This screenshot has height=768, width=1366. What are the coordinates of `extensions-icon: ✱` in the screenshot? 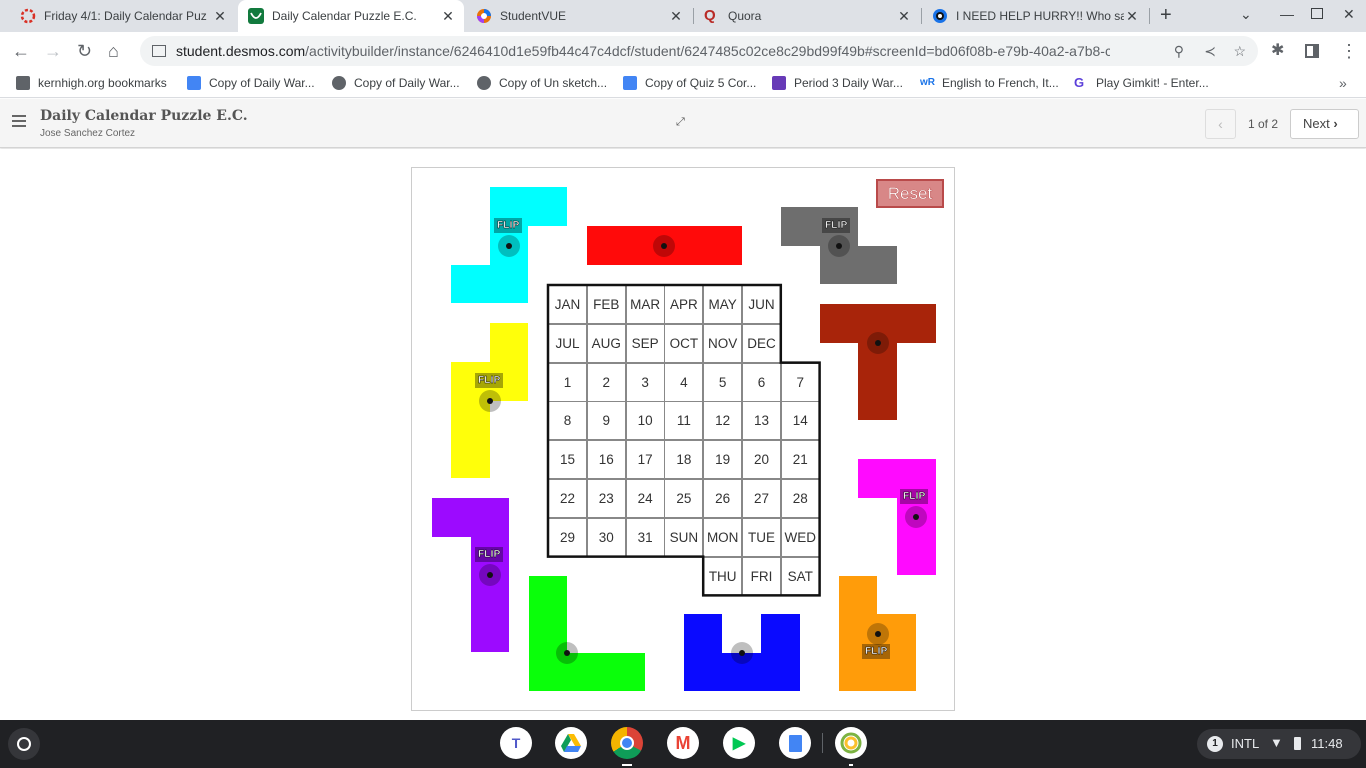 It's located at (1277, 51).